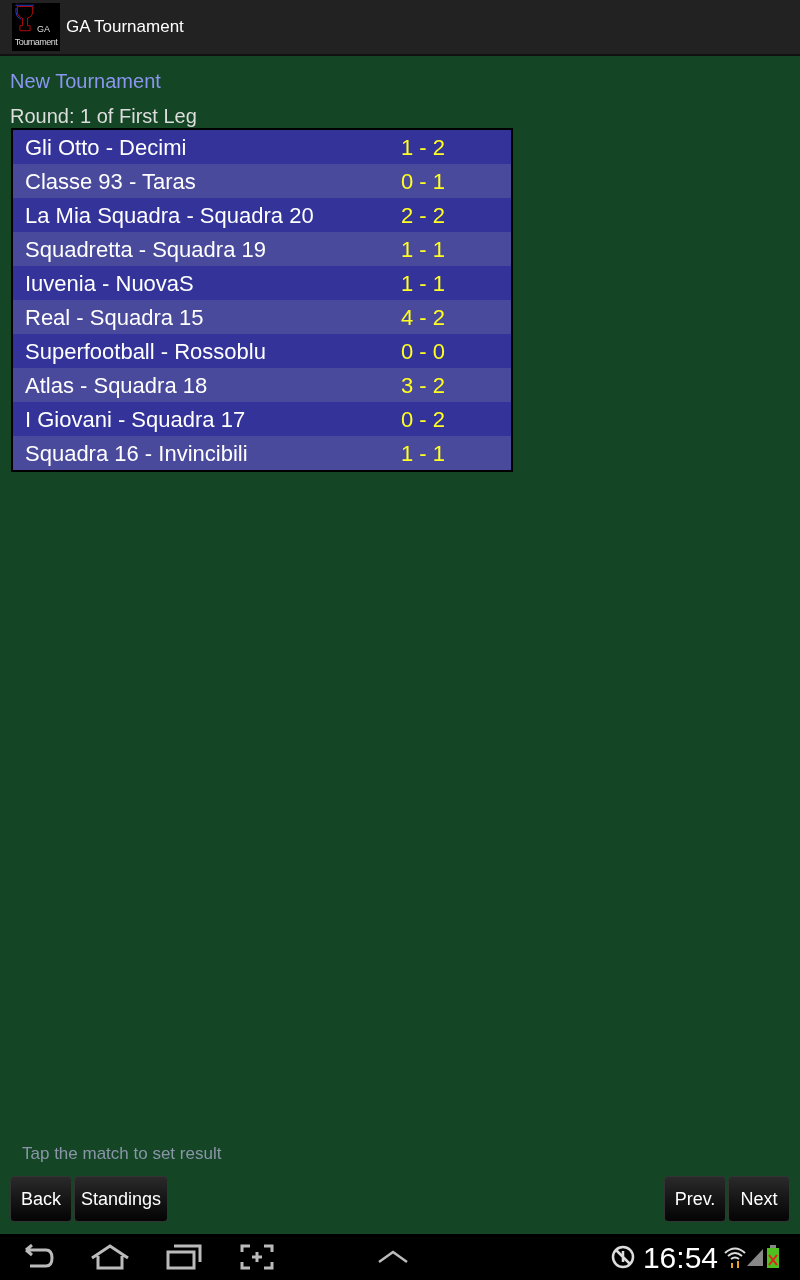 The width and height of the screenshot is (800, 1280). What do you see at coordinates (423, 317) in the screenshot?
I see `match-score: 4 - 2` at bounding box center [423, 317].